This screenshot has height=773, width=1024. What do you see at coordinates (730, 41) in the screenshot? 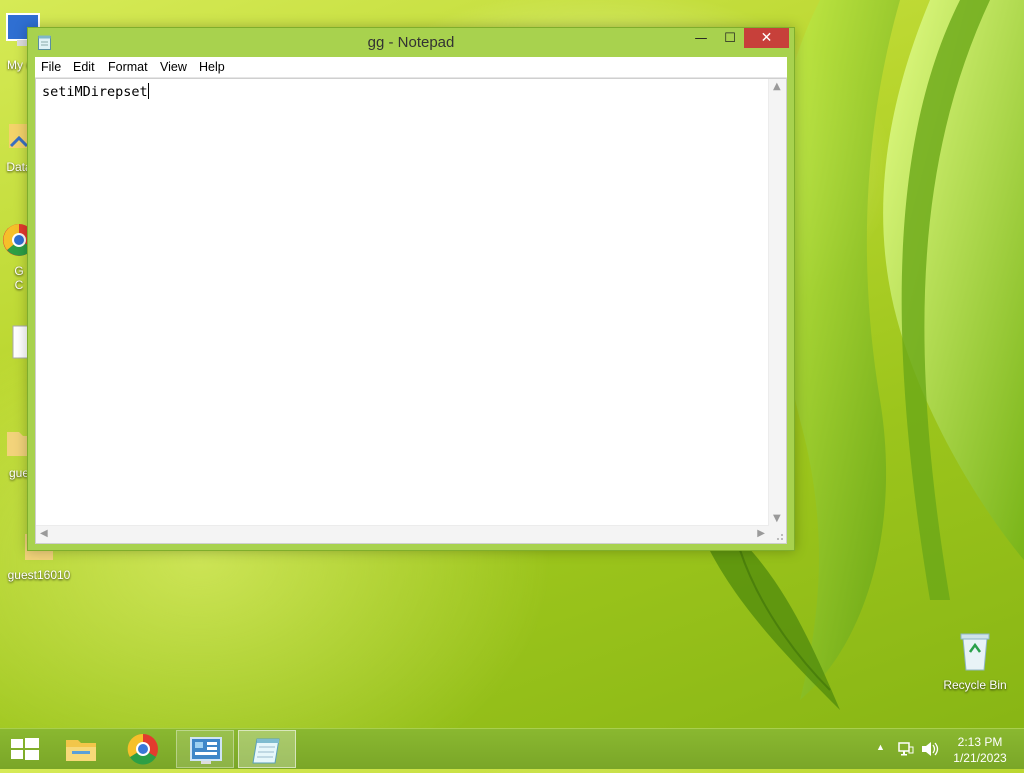
I see `maximize-button: ☐` at bounding box center [730, 41].